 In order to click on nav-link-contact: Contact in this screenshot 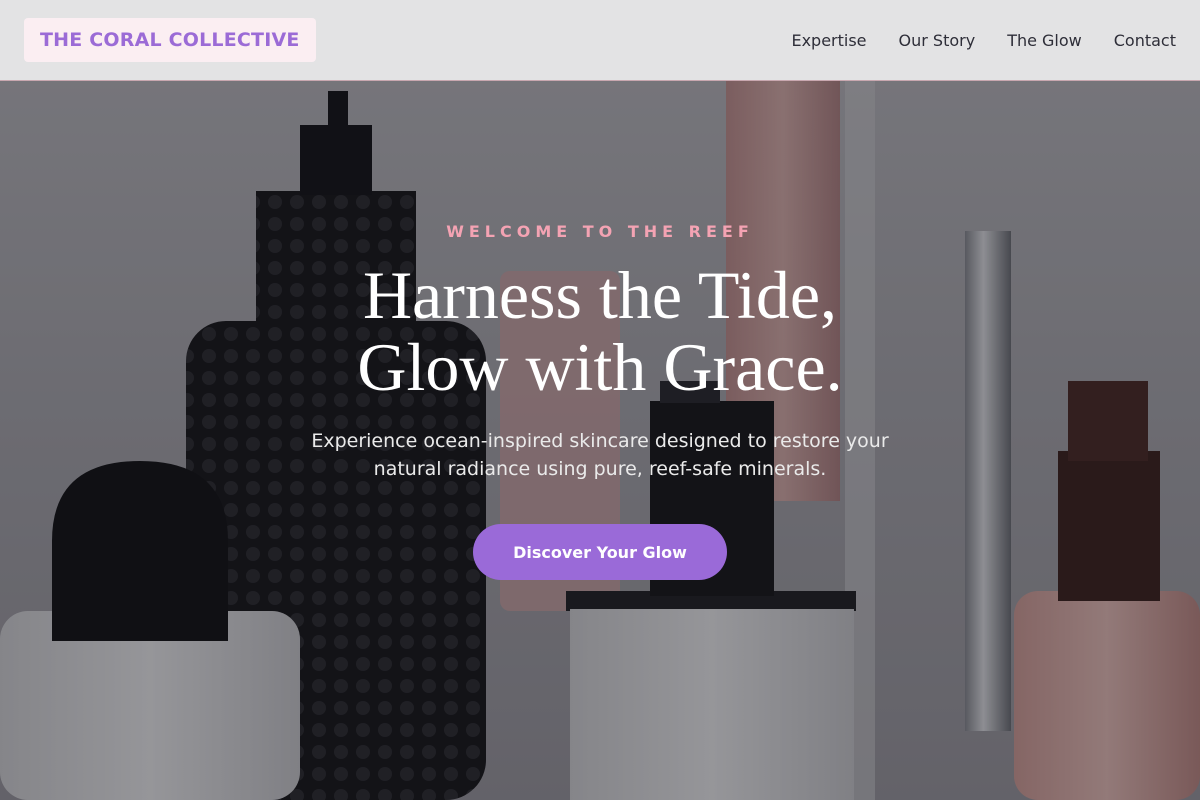, I will do `click(1145, 40)`.